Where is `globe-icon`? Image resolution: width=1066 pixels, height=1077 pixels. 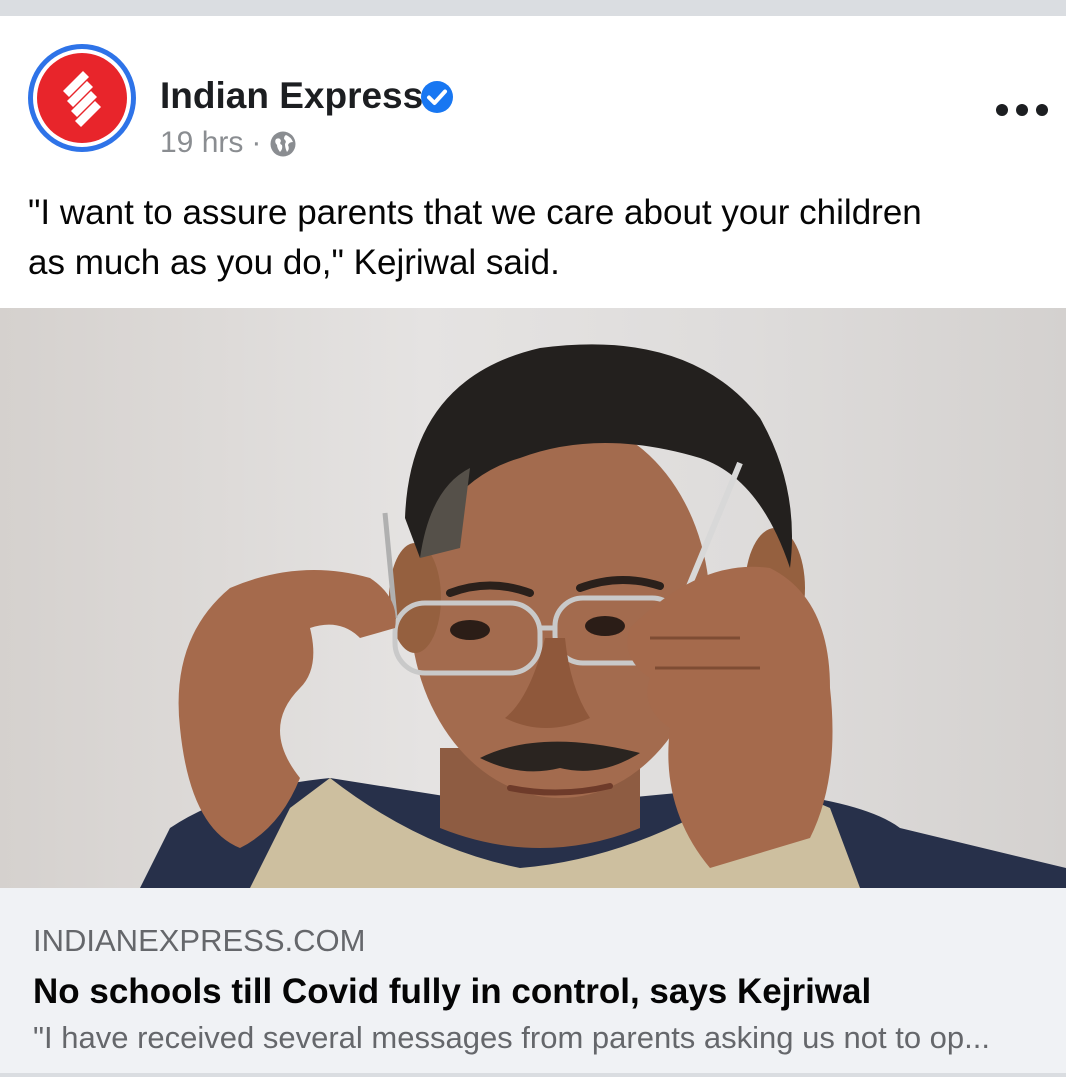 globe-icon is located at coordinates (283, 144).